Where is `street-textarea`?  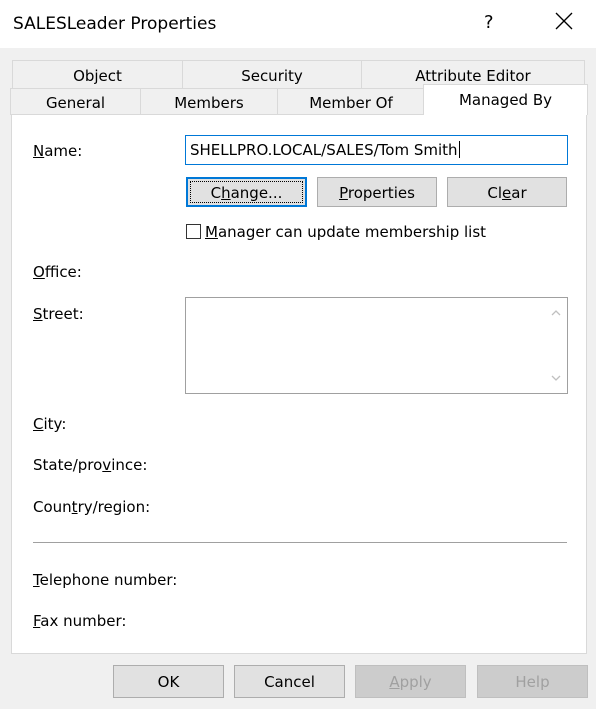 street-textarea is located at coordinates (376, 345).